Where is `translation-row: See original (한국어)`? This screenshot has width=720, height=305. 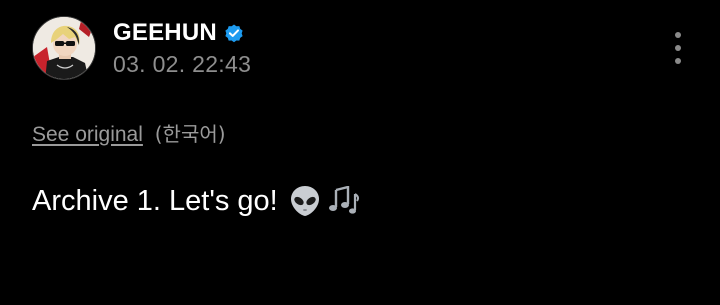 translation-row: See original (한국어) is located at coordinates (129, 132).